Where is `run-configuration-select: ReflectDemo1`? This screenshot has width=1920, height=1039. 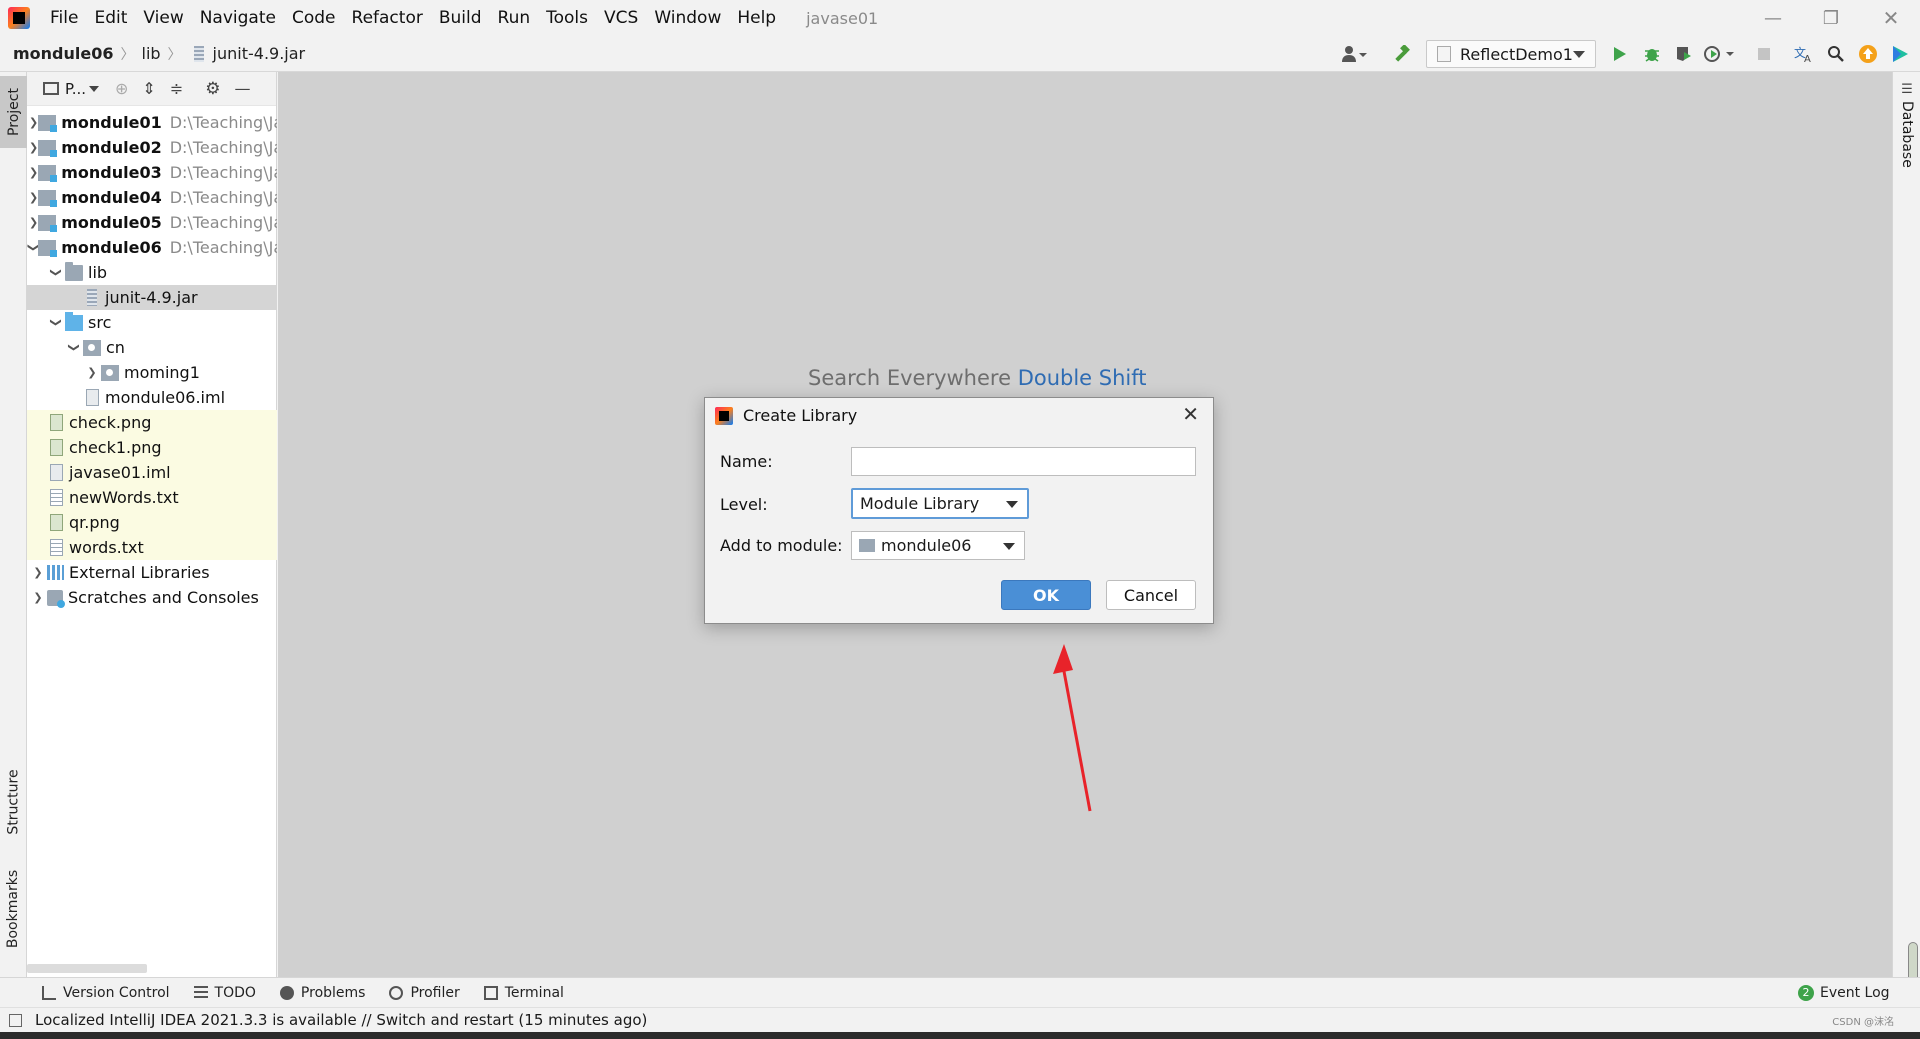 run-configuration-select: ReflectDemo1 is located at coordinates (1511, 54).